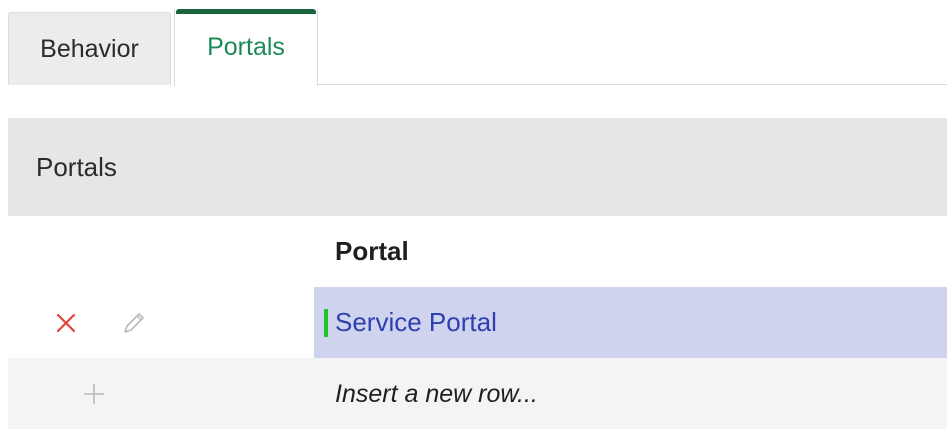  What do you see at coordinates (630, 322) in the screenshot?
I see `portal-cell: Service Portal` at bounding box center [630, 322].